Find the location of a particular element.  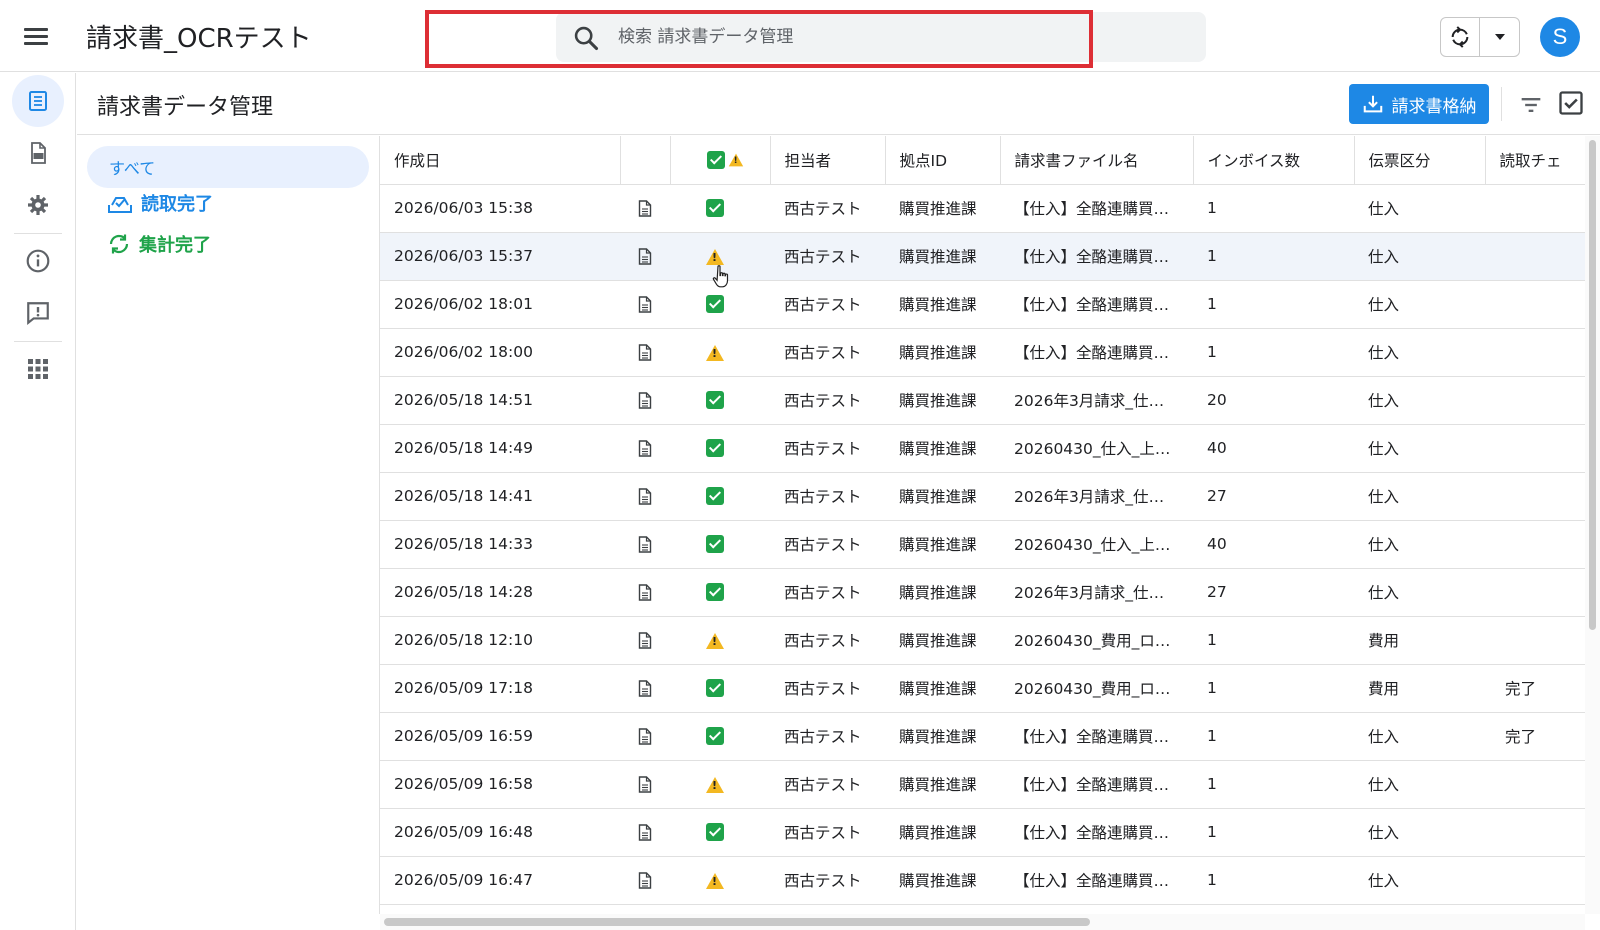

vertical-scrollbar is located at coordinates (1592, 525).